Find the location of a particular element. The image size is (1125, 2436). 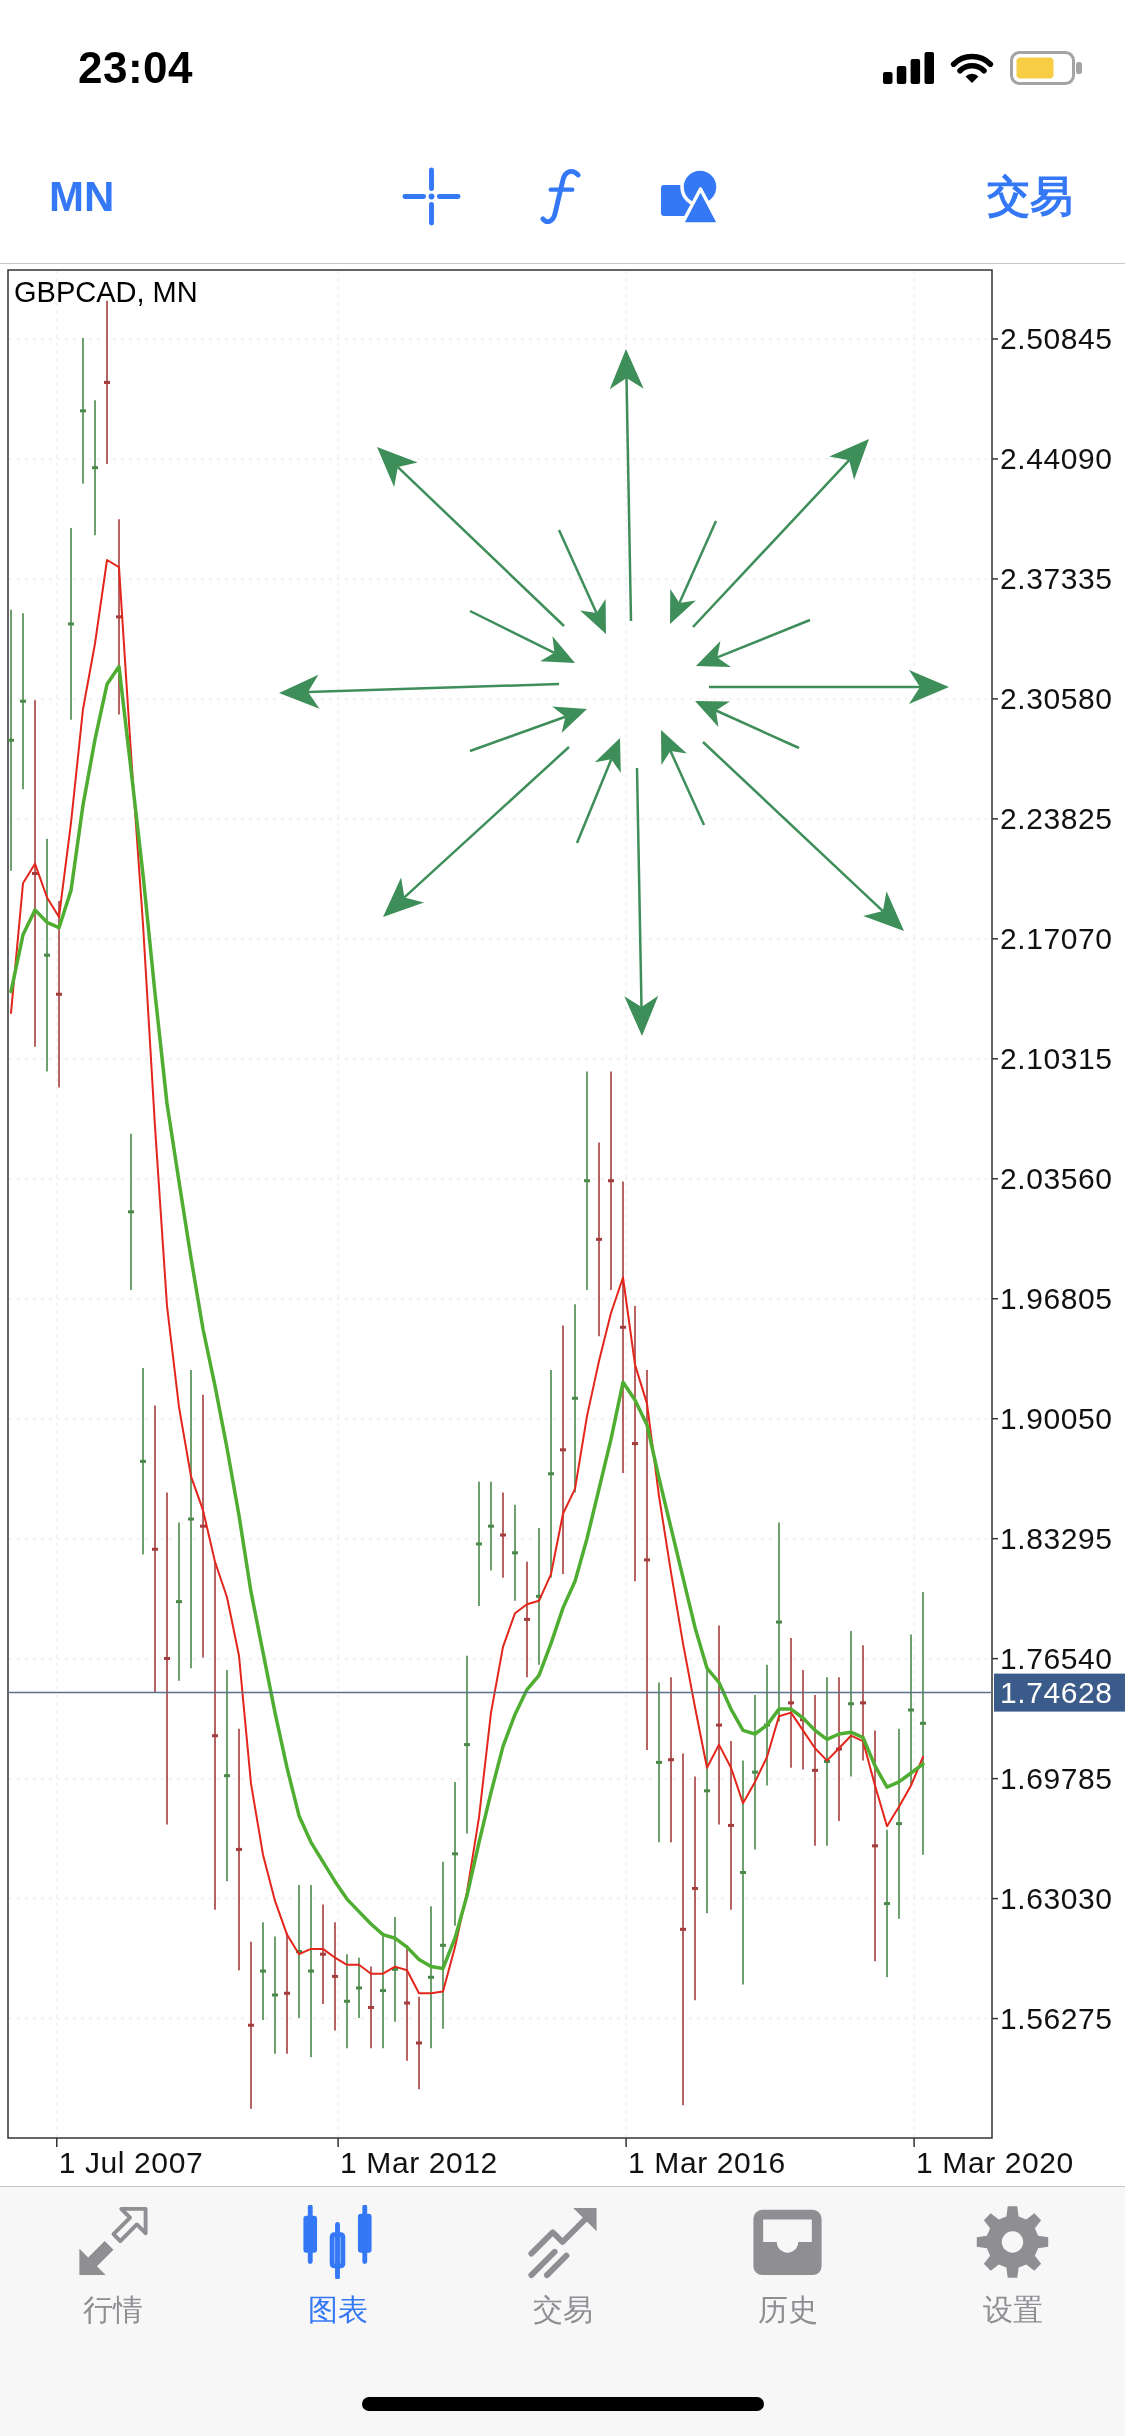

trend-arrow-icon is located at coordinates (562, 2242).